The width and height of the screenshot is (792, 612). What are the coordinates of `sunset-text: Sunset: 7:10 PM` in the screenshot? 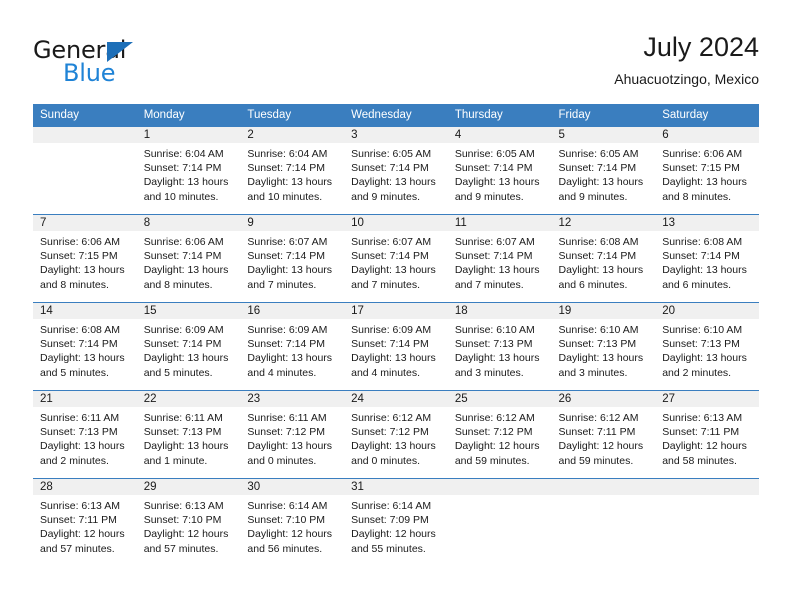 It's located at (286, 520).